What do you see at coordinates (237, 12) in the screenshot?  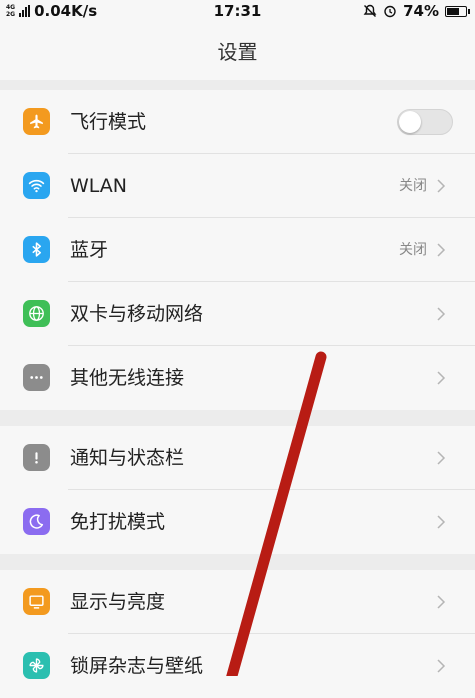 I see `status-bar: 4G 2G 0.04K/s 17:31 74%` at bounding box center [237, 12].